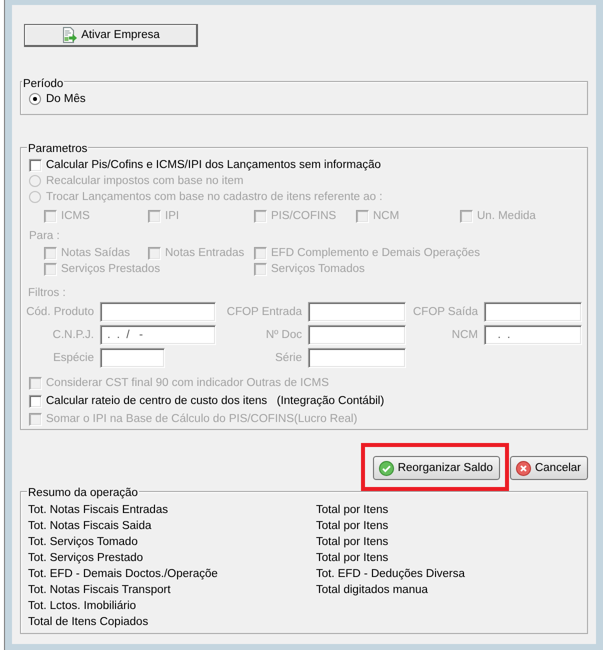 This screenshot has width=603, height=650. I want to click on summary-label: Tot. EFD - Deduções Diversa, so click(390, 574).